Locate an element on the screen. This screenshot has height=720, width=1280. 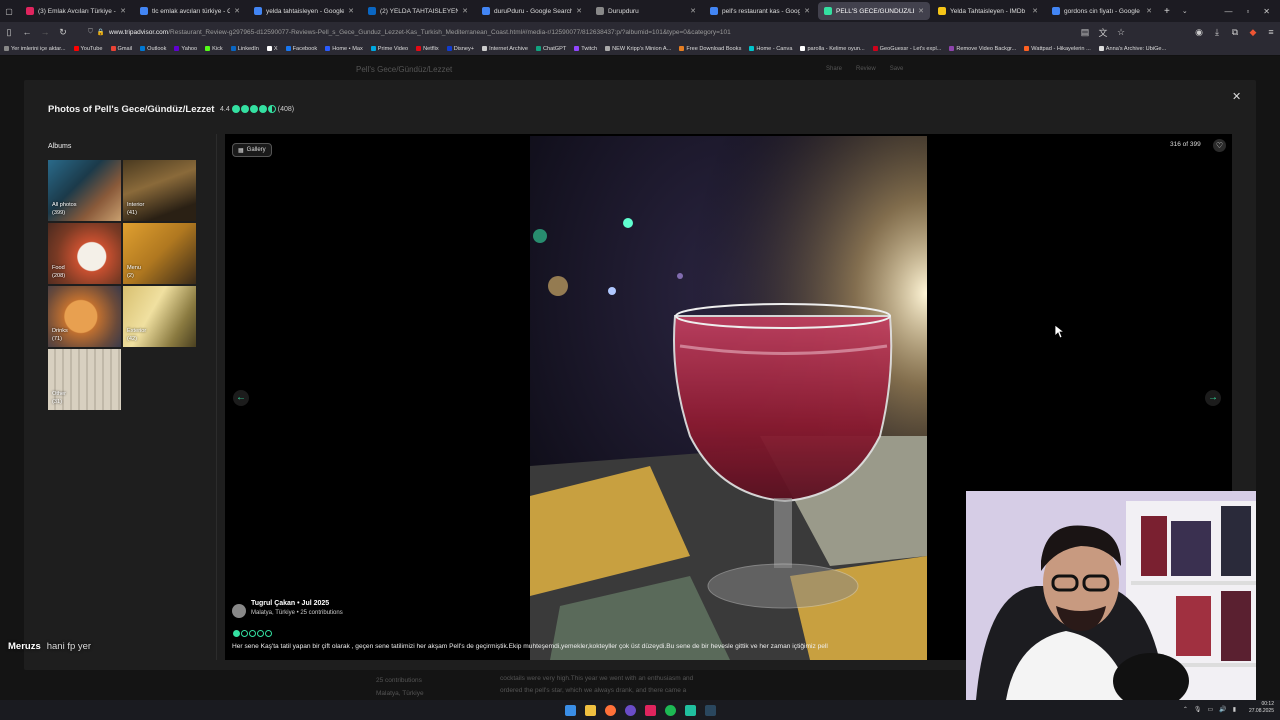
back-icon: ← is located at coordinates (27, 32).